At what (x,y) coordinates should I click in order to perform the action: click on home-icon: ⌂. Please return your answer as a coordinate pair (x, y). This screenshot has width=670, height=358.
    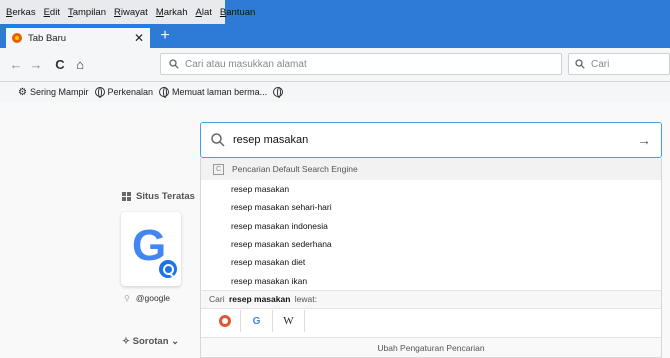
    Looking at the image, I should click on (80, 64).